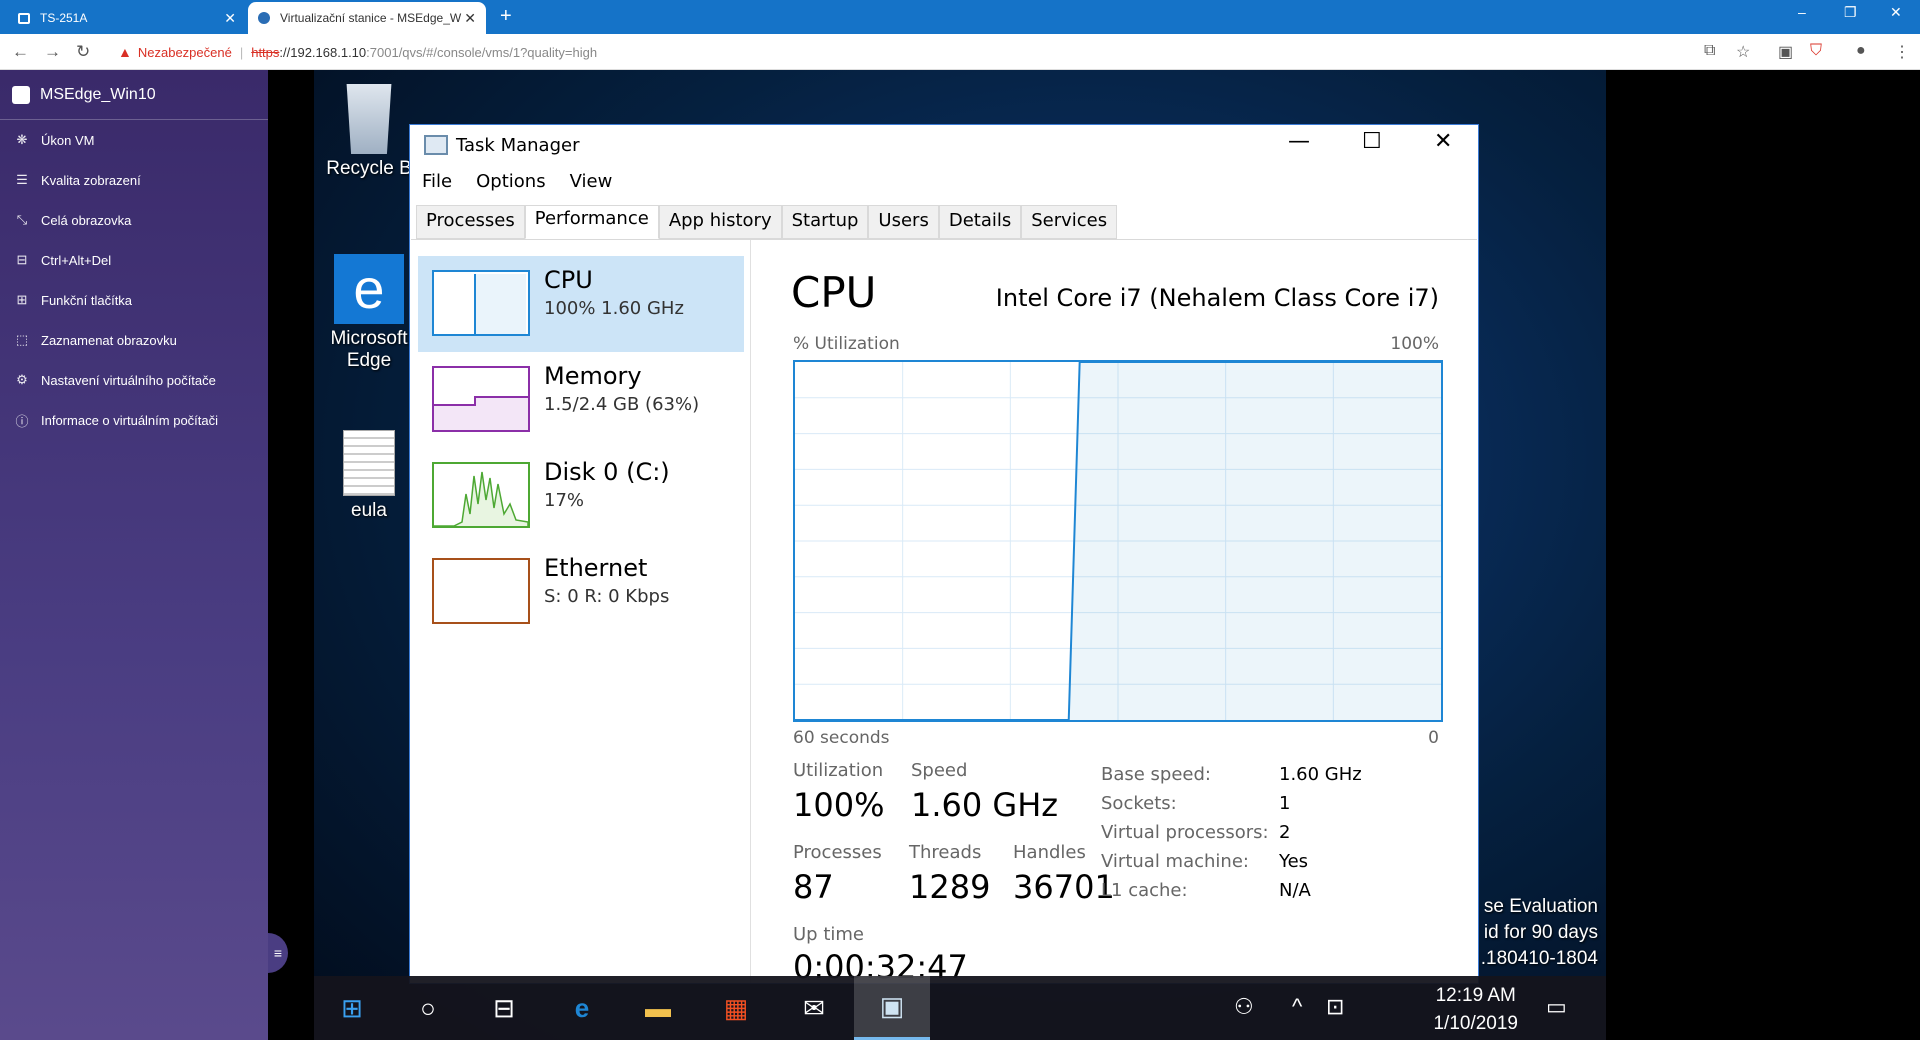 The height and width of the screenshot is (1040, 1920). I want to click on tm-close-icon: ✕, so click(1443, 141).